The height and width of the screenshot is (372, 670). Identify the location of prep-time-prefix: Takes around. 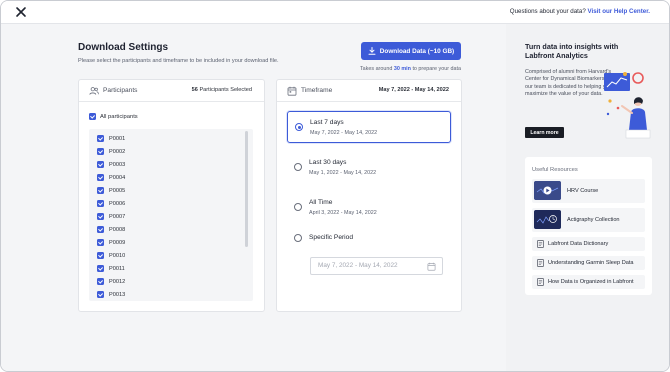
(376, 69).